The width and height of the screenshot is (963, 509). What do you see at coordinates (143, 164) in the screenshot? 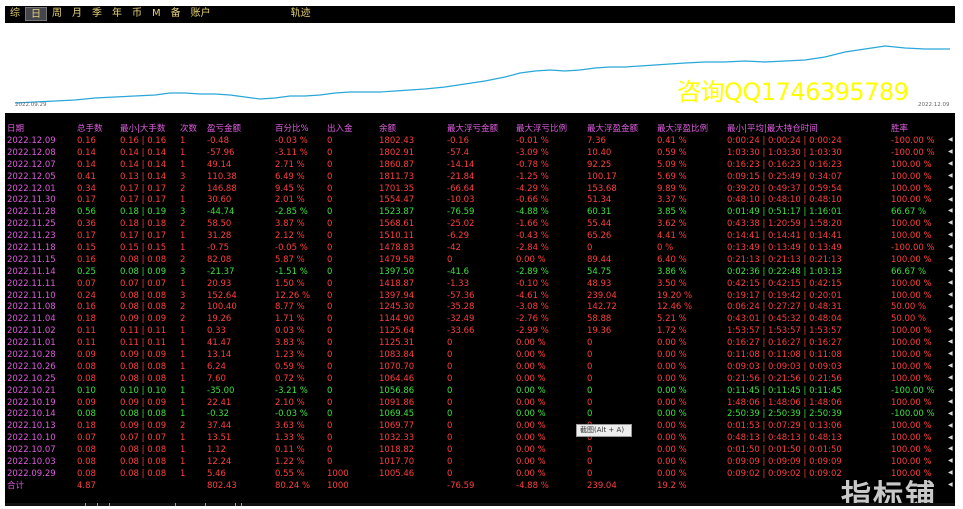
I see `cell-col-2: 0.14 | 0.14` at bounding box center [143, 164].